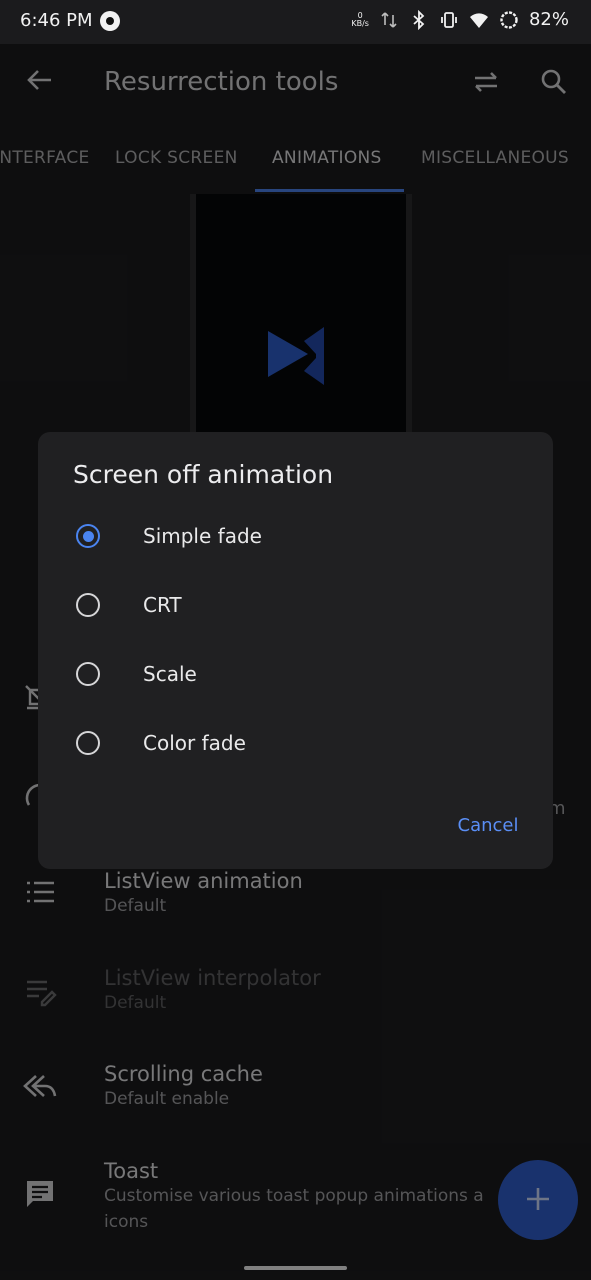  What do you see at coordinates (488, 825) in the screenshot?
I see `cancel-button: Cancel` at bounding box center [488, 825].